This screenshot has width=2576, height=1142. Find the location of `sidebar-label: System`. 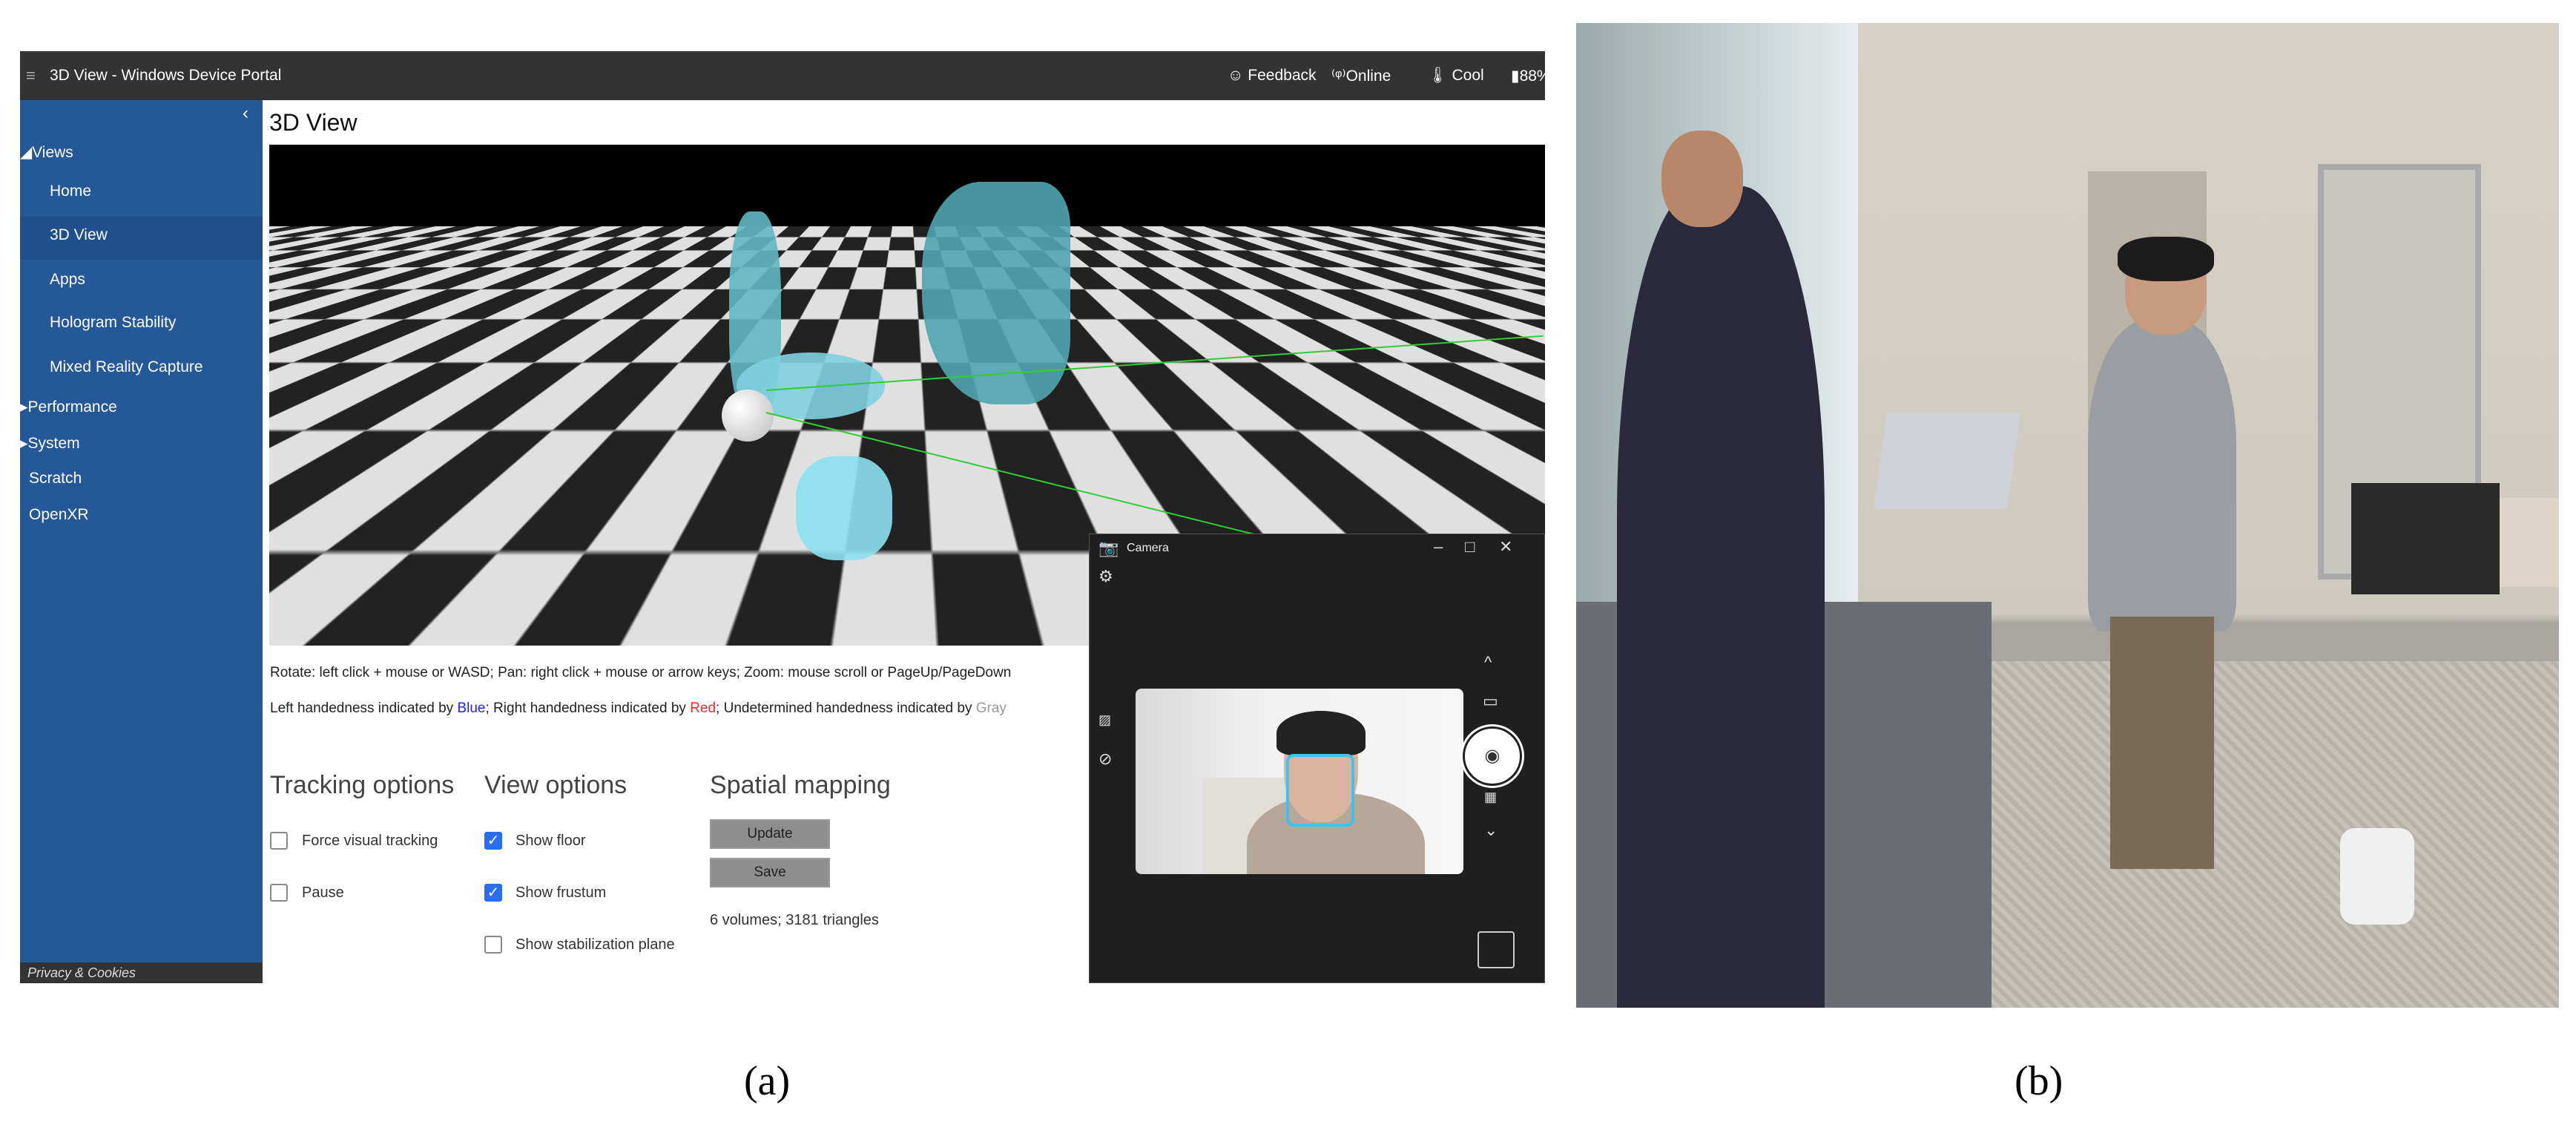

sidebar-label: System is located at coordinates (54, 443).